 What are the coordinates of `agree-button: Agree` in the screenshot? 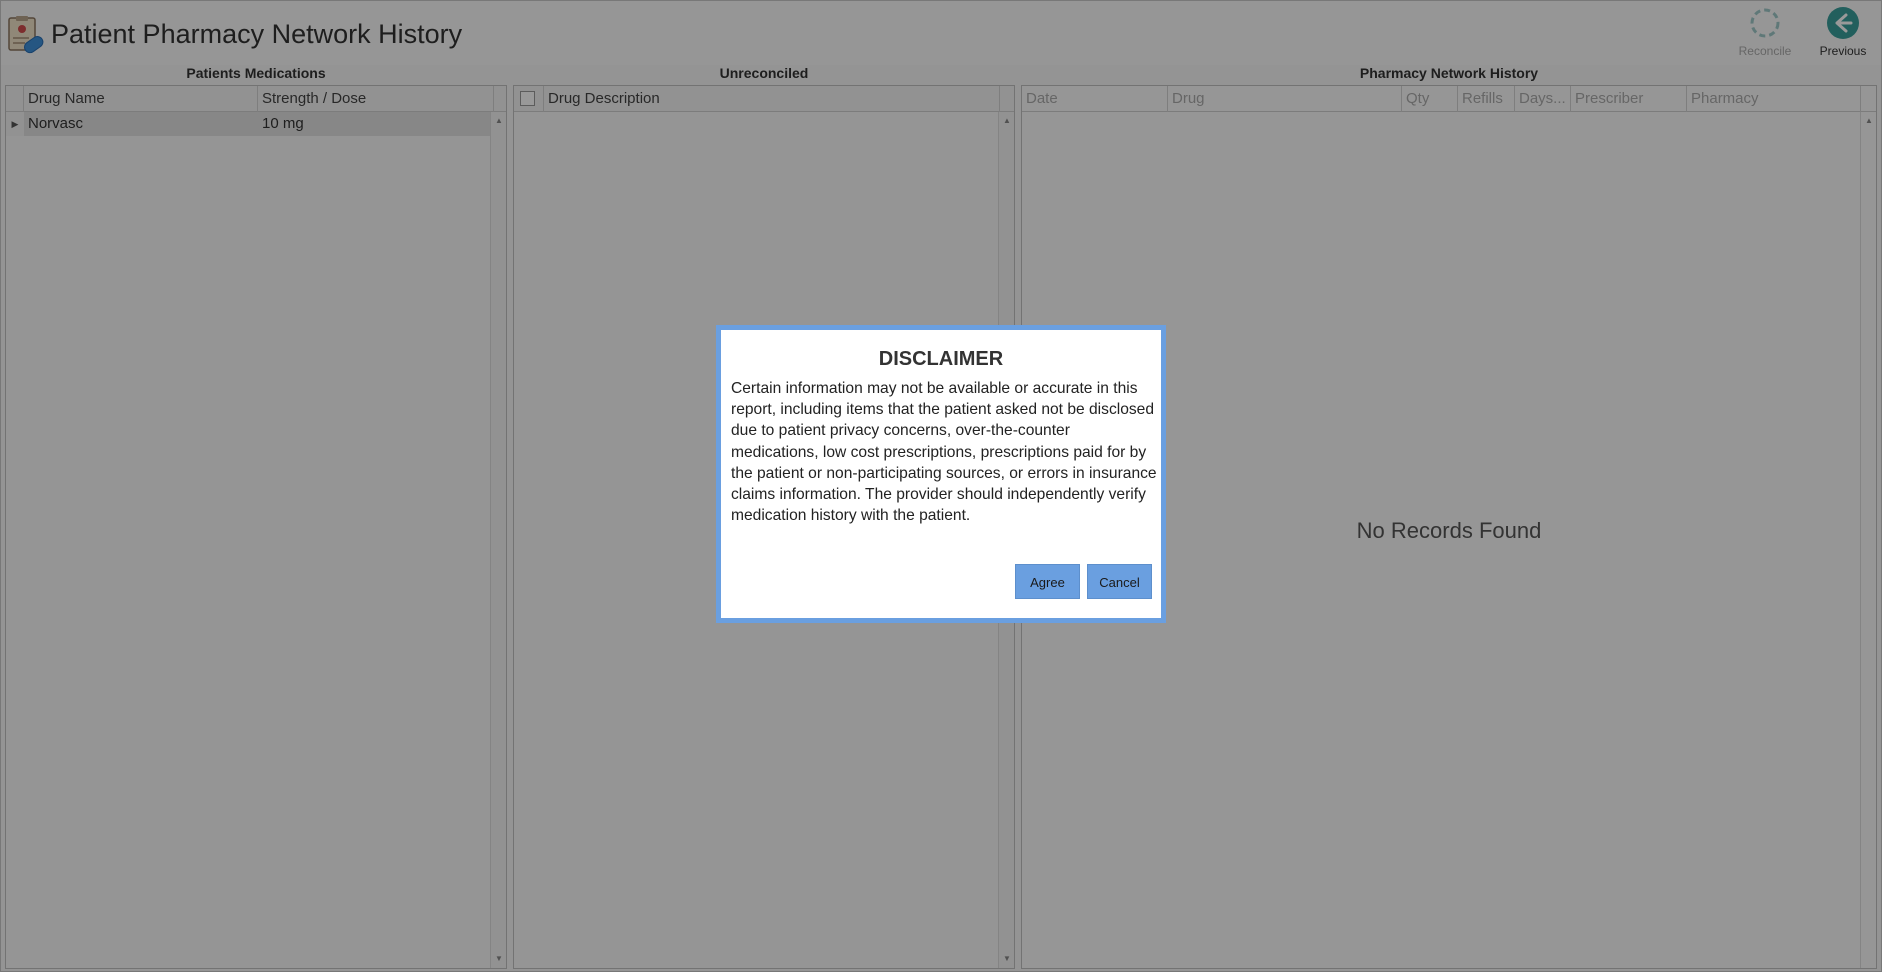 It's located at (1047, 581).